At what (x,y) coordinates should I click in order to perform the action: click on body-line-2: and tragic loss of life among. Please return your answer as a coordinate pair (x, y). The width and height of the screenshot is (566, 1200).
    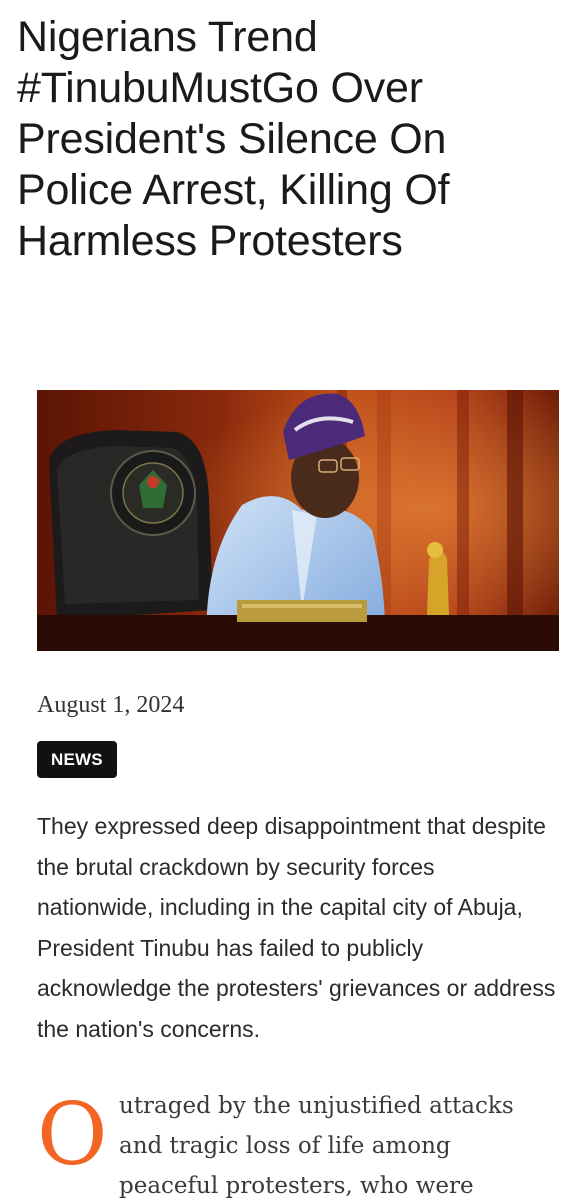
    Looking at the image, I should click on (285, 1146).